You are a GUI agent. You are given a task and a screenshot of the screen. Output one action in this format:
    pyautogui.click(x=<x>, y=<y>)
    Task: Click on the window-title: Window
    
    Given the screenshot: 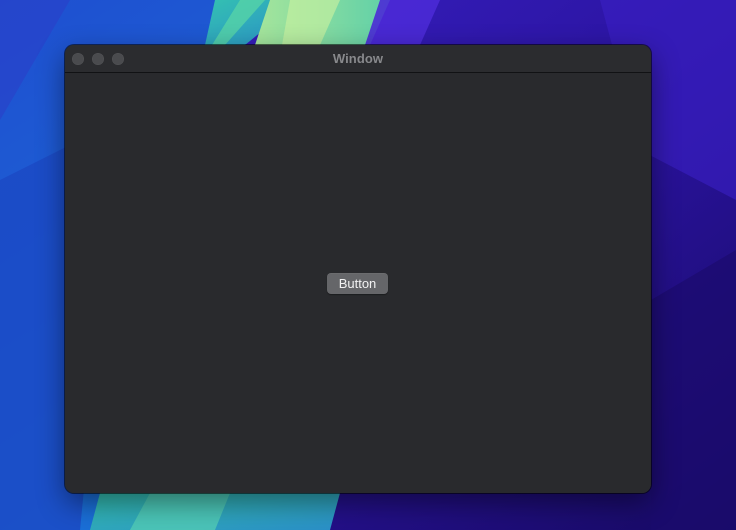 What is the action you would take?
    pyautogui.click(x=358, y=58)
    